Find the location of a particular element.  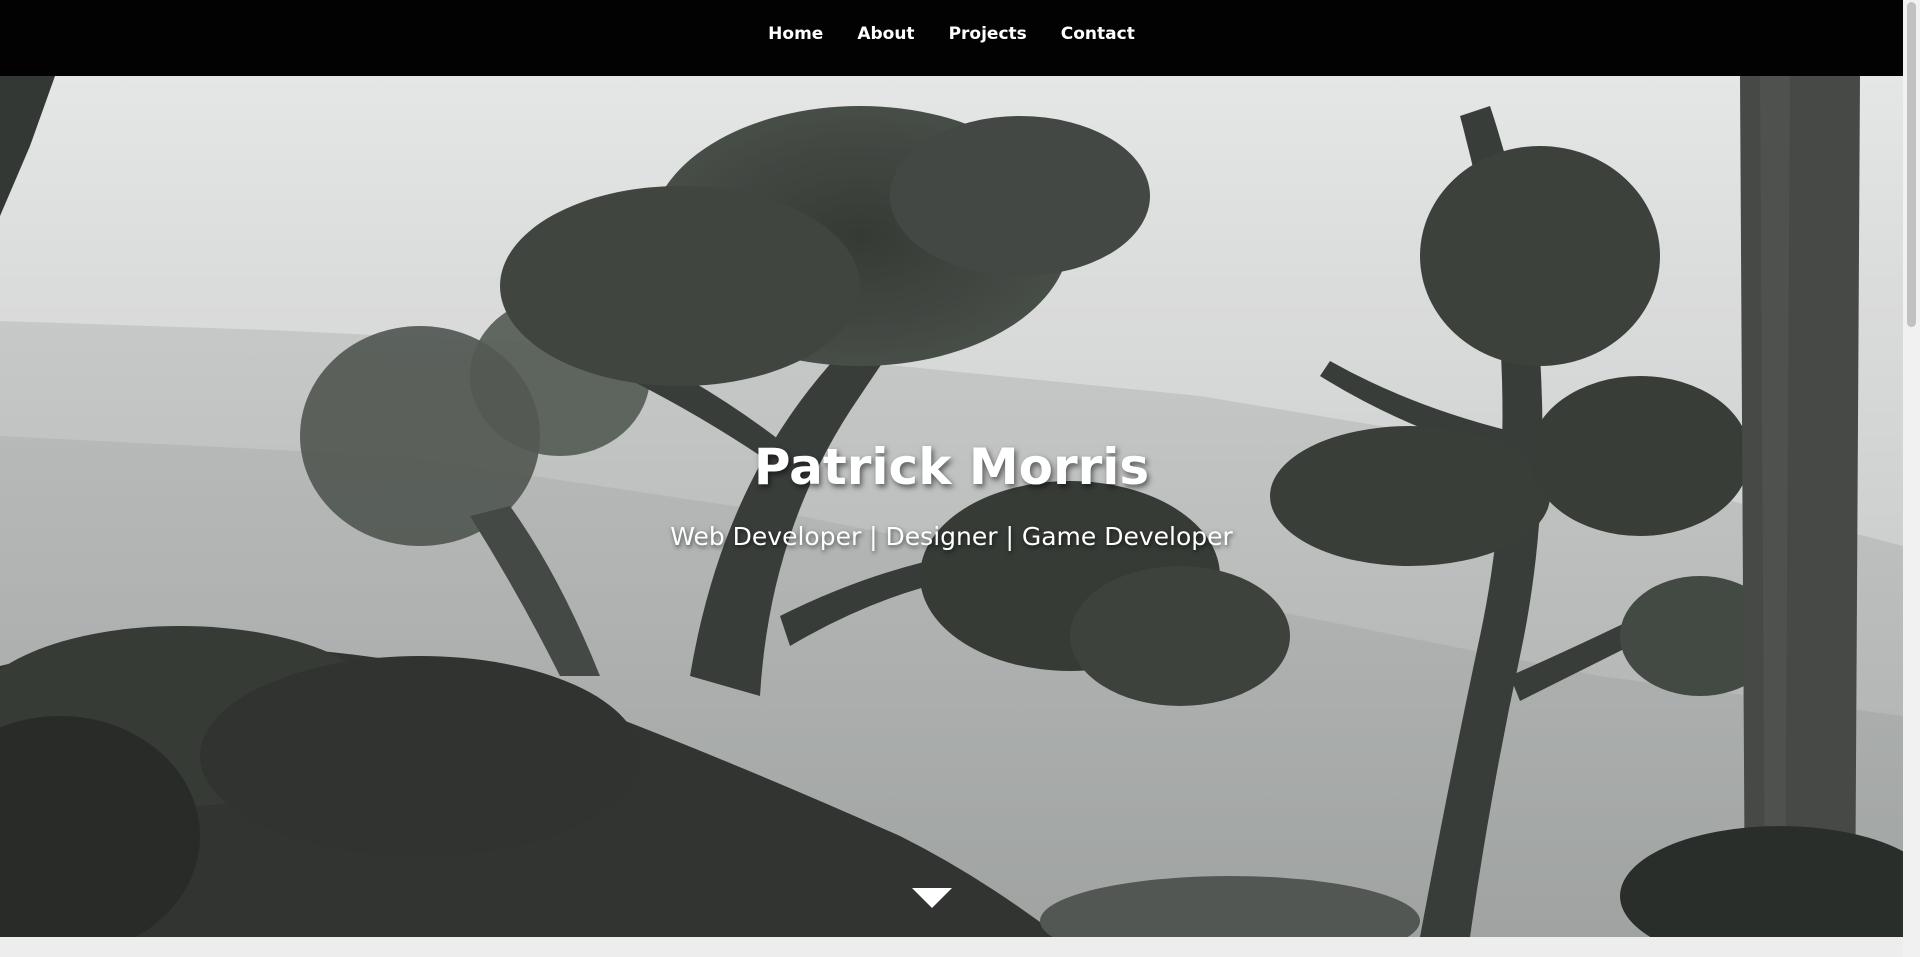

vertical-scrollbar is located at coordinates (1911, 478).